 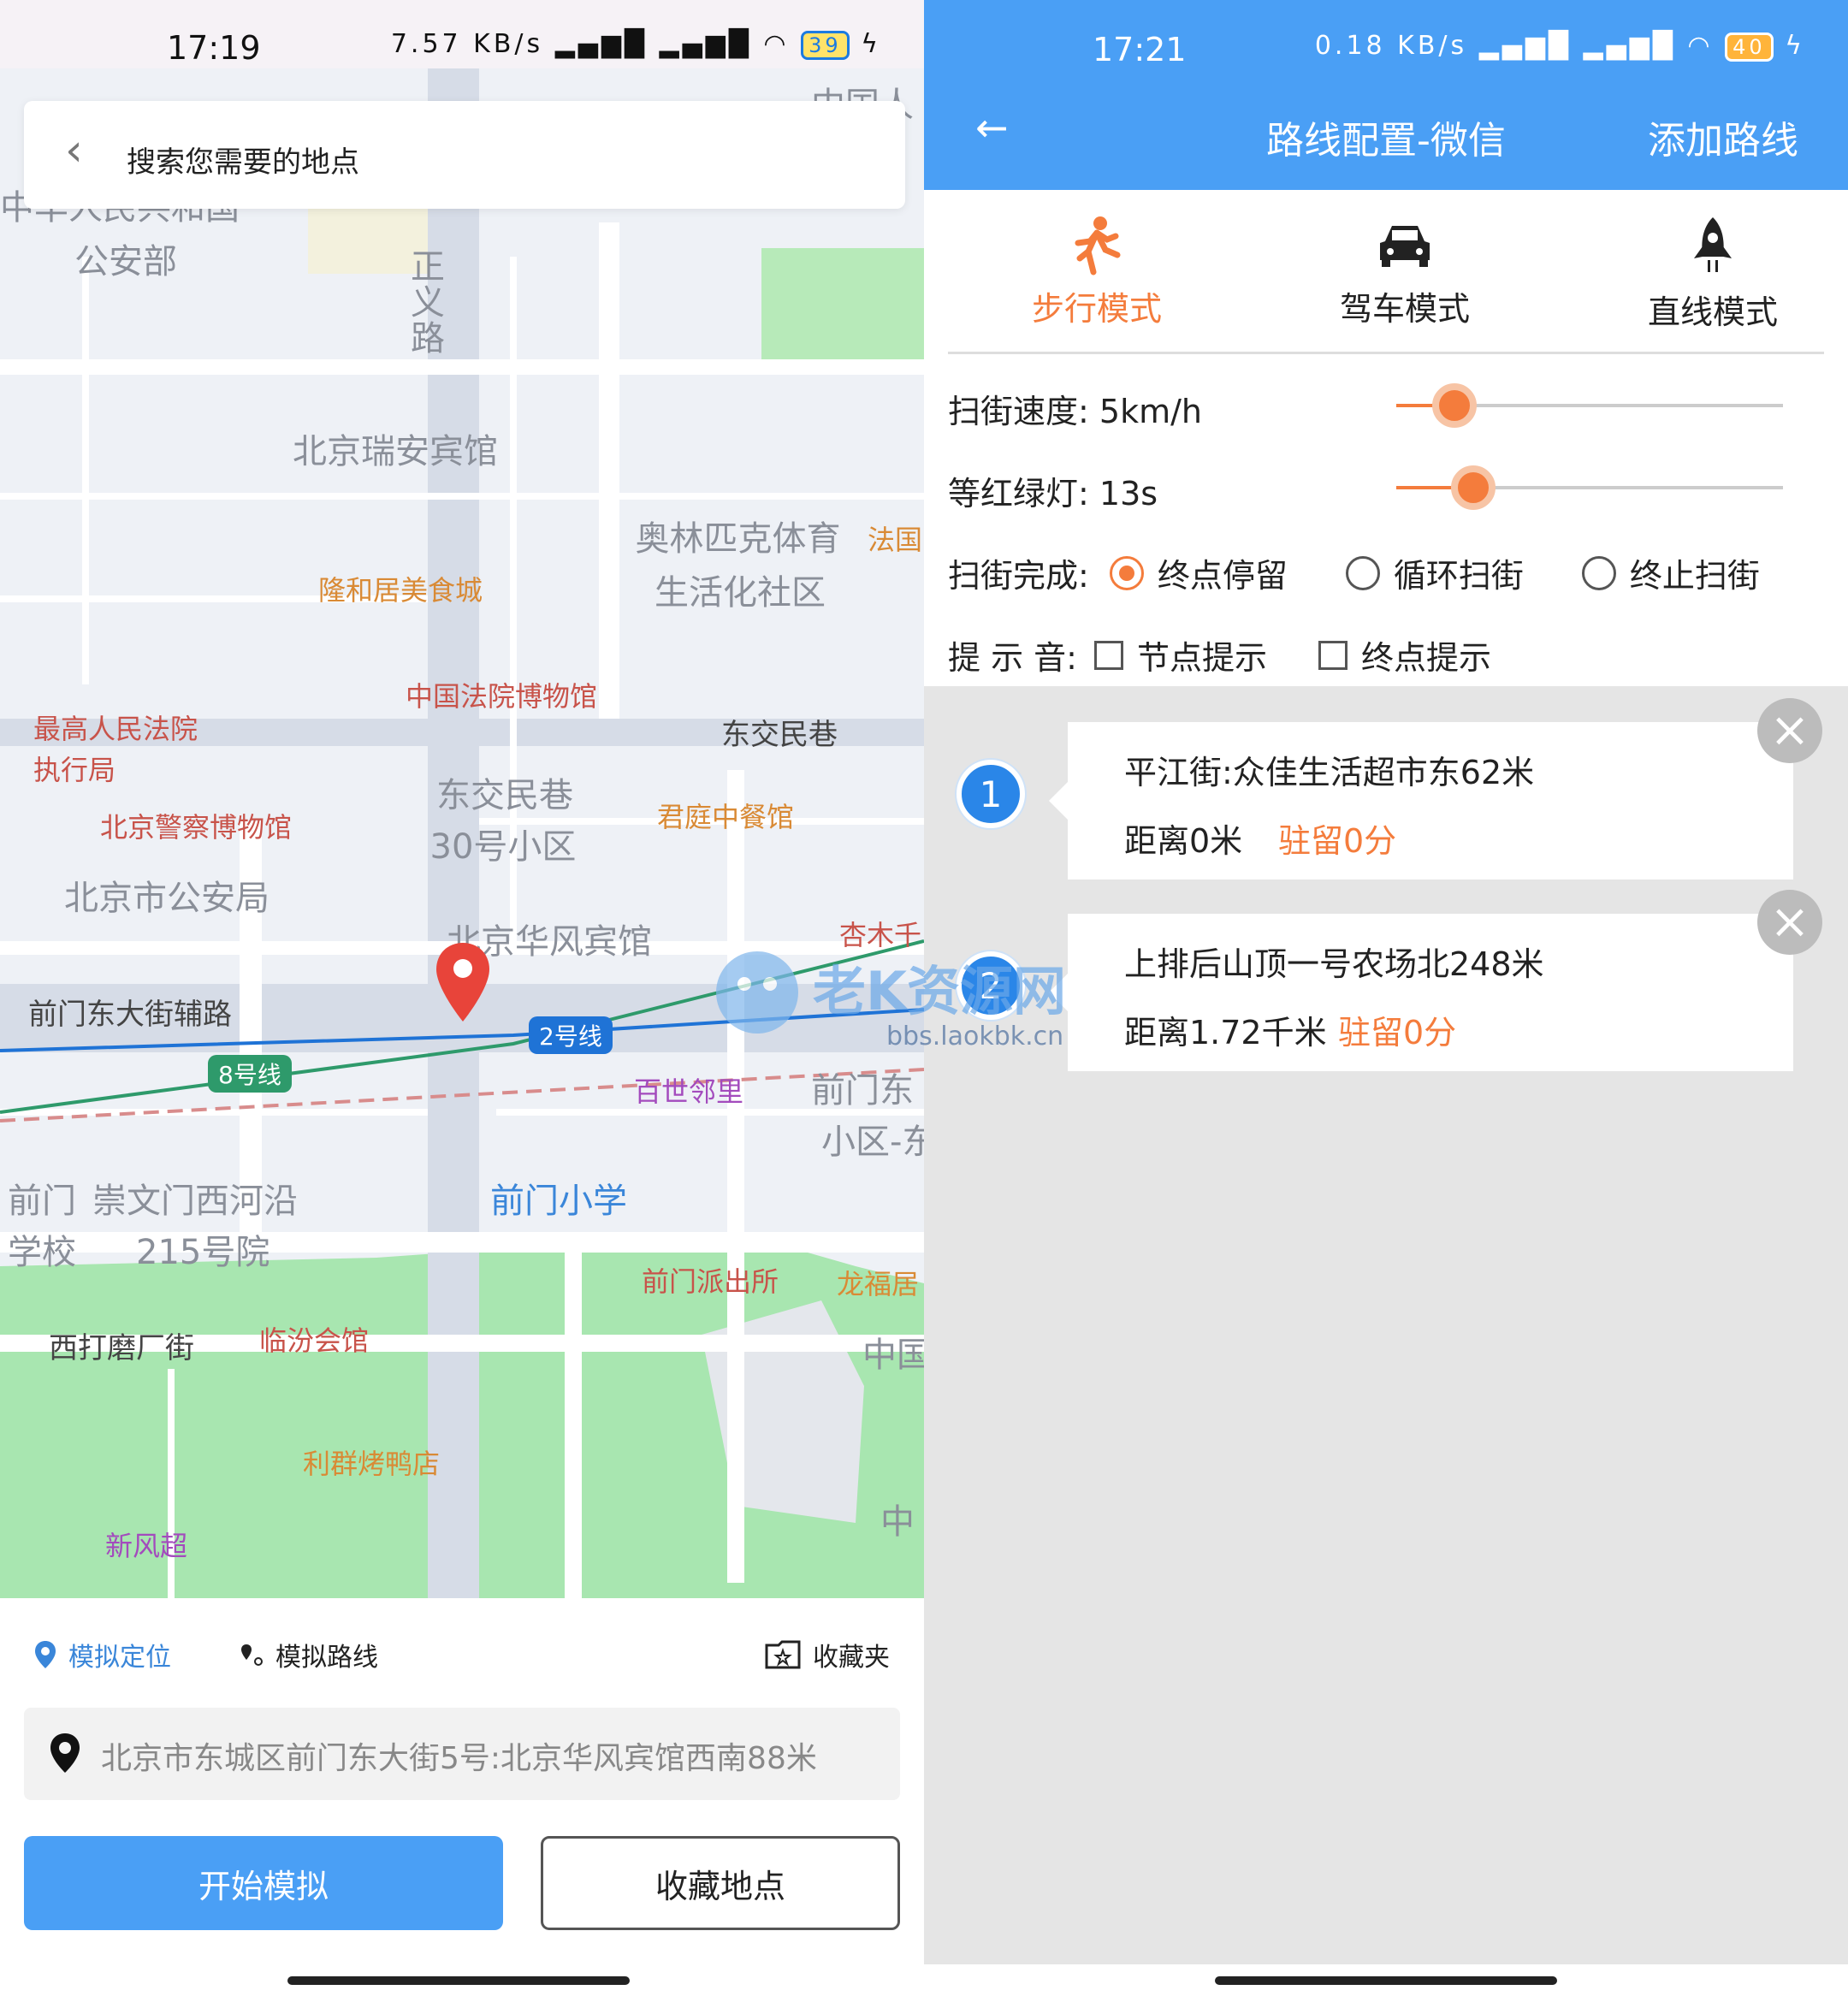 I want to click on map-label: 路, so click(x=428, y=335).